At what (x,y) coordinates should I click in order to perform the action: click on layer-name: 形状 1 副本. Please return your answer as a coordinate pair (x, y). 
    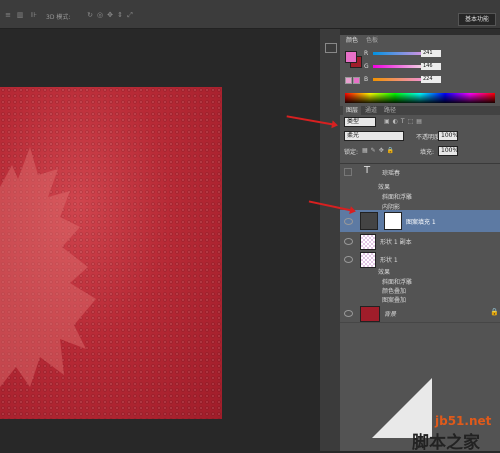
    Looking at the image, I should click on (396, 241).